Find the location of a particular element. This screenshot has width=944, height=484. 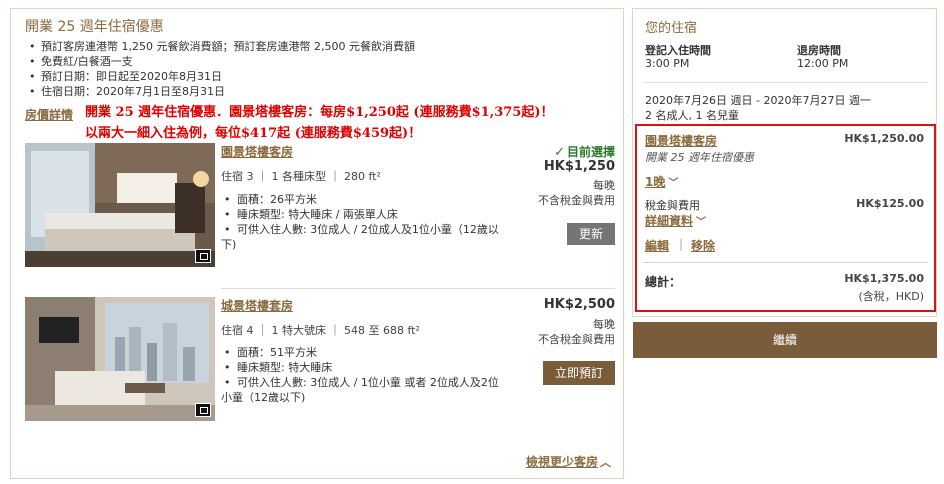

details-toggle: 詳細資料 ﹀ is located at coordinates (675, 220).